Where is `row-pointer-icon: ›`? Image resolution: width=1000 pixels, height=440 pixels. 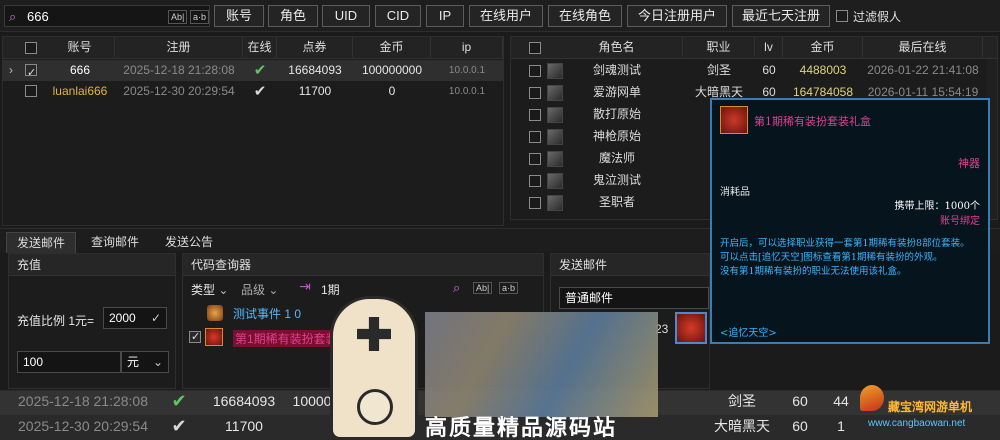
row-pointer-icon: › is located at coordinates (11, 70).